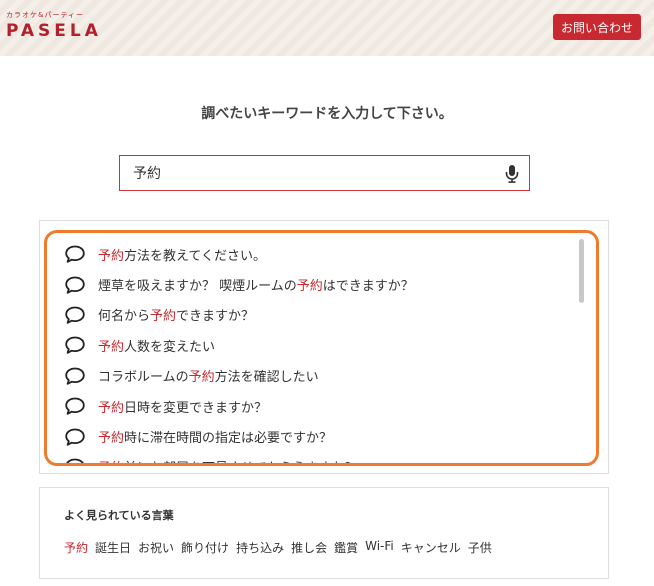 The image size is (654, 586). Describe the element at coordinates (196, 408) in the screenshot. I see `suggestion-text: 日時を変更できますか？` at that location.